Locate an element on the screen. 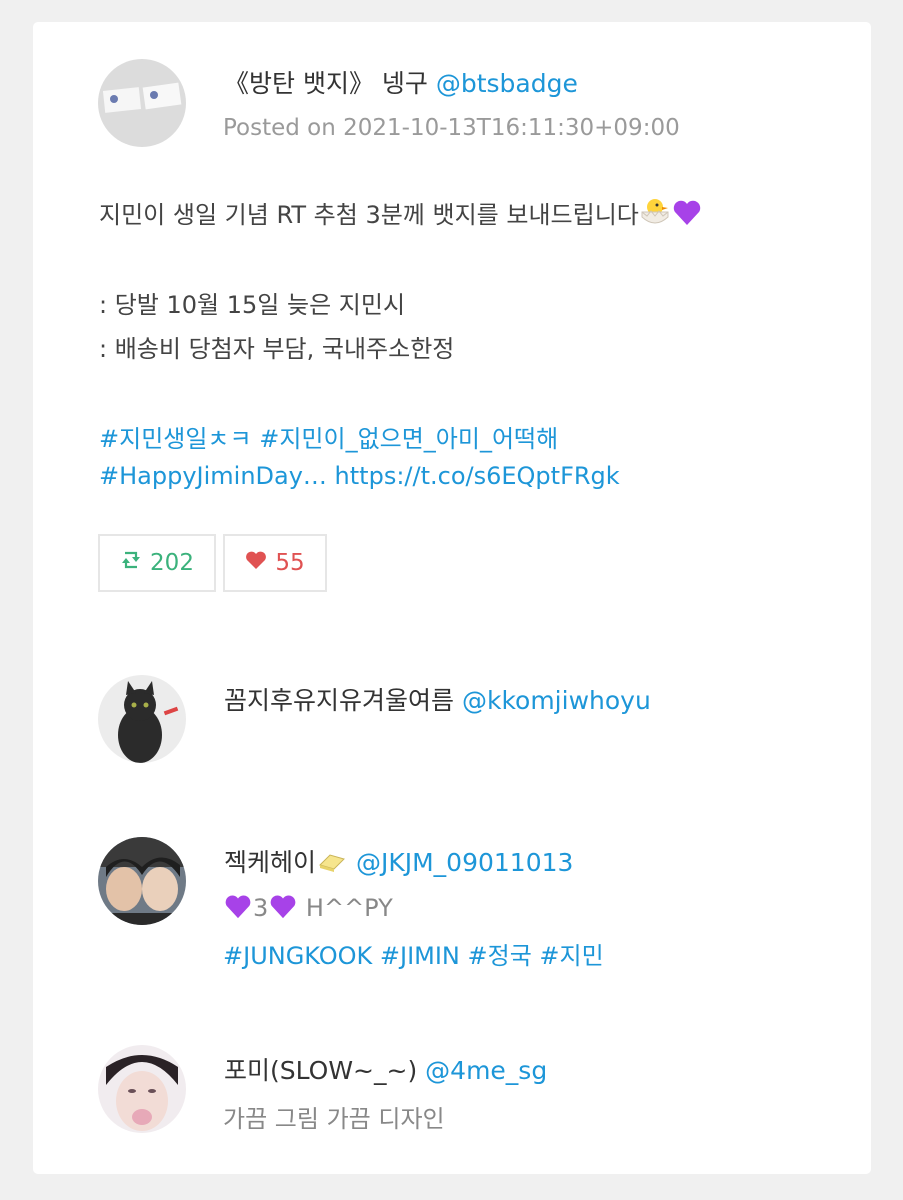 The width and height of the screenshot is (903, 1200). post-timestamp: Posted on 2021-10-13T16:11:30+09:00 is located at coordinates (451, 128).